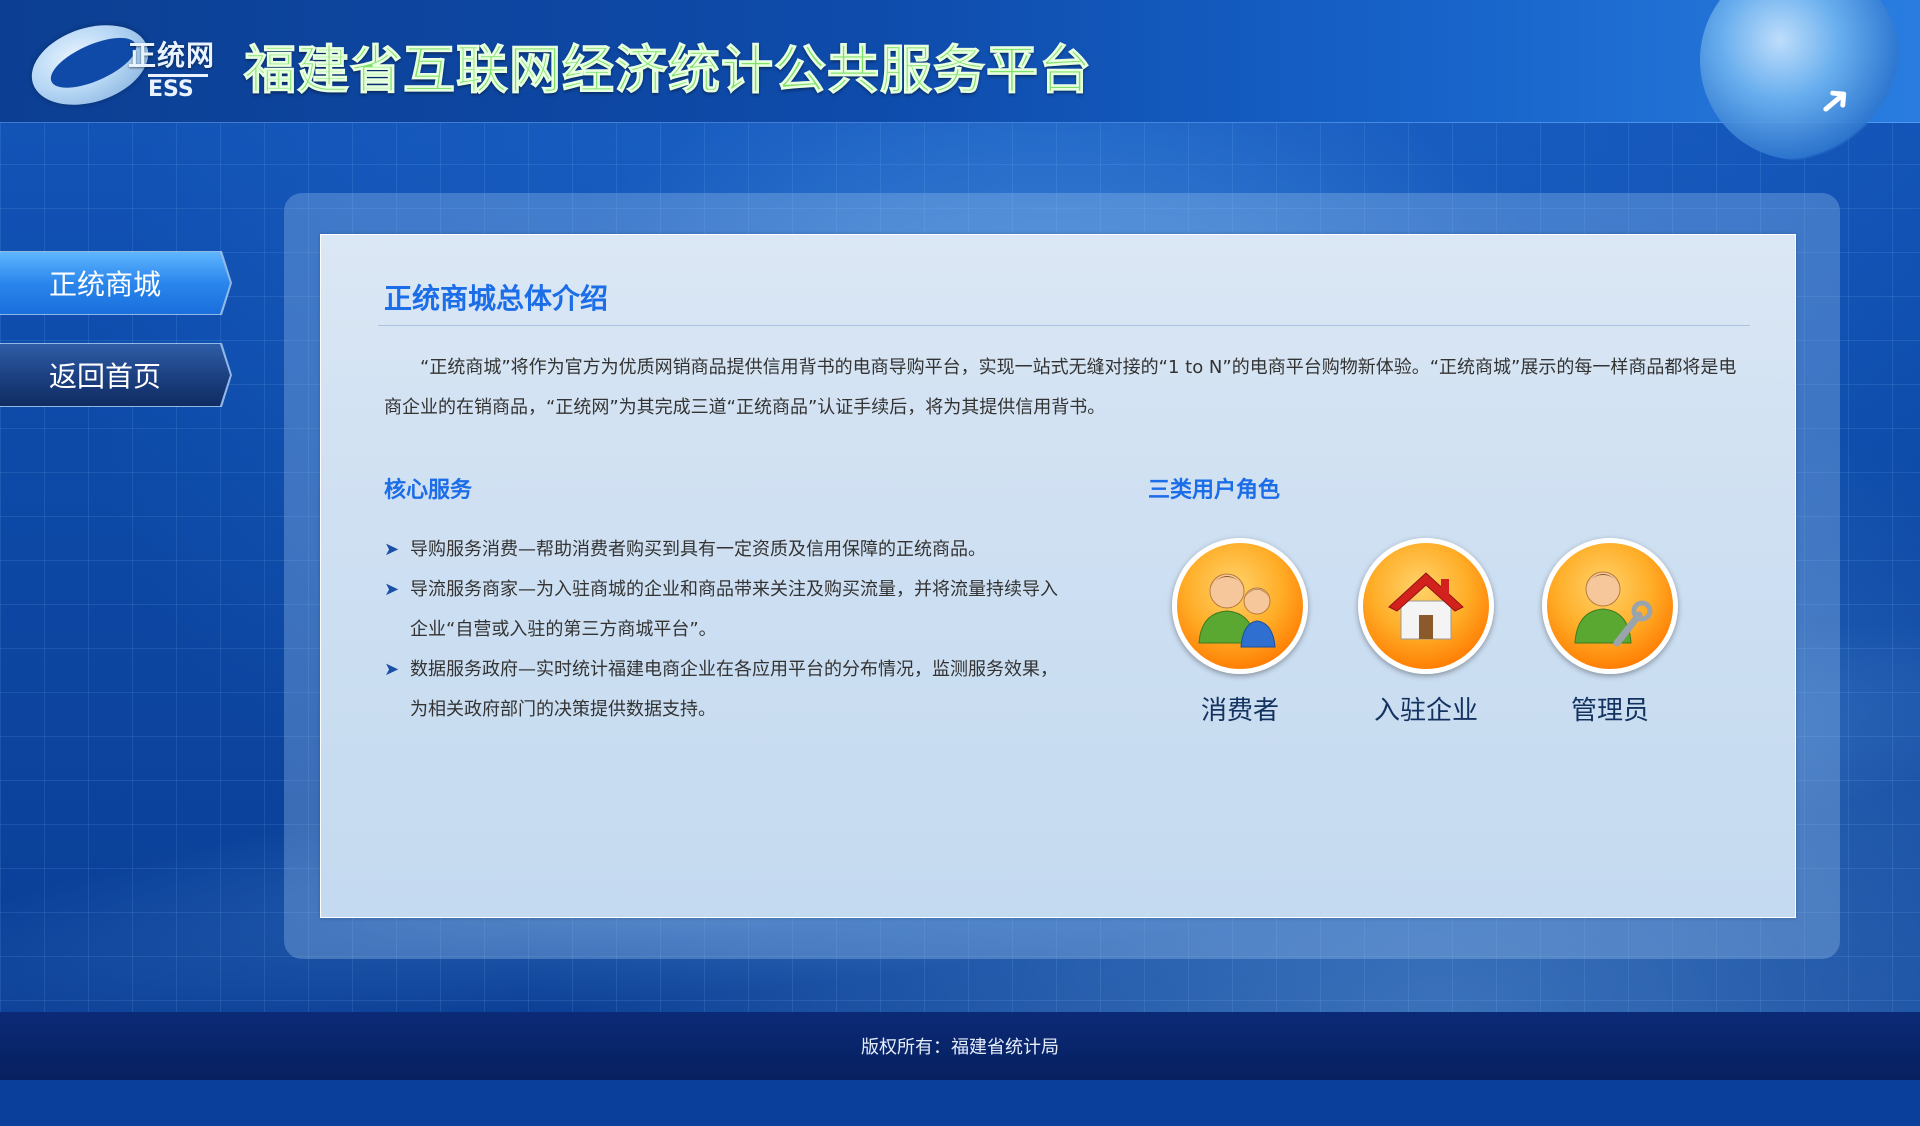 This screenshot has width=1920, height=1126. I want to click on logo-text-en: ESS, so click(178, 88).